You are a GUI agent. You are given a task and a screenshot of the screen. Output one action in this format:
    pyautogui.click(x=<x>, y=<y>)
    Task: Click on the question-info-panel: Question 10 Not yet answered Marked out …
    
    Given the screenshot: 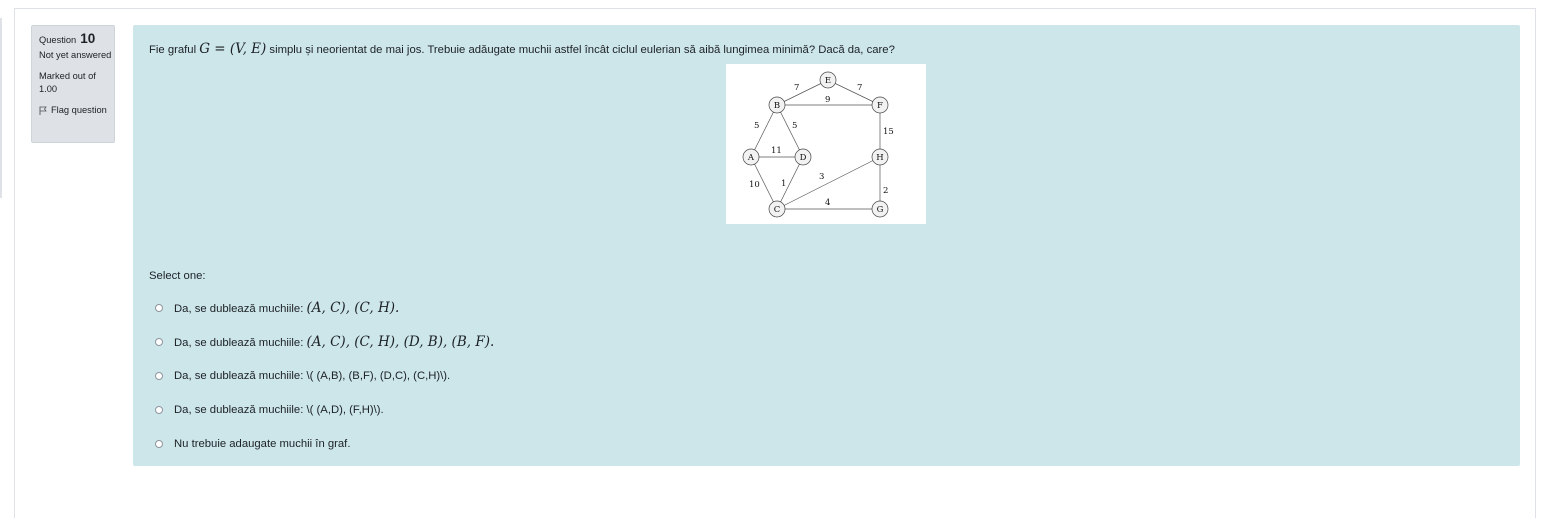 What is the action you would take?
    pyautogui.click(x=73, y=84)
    